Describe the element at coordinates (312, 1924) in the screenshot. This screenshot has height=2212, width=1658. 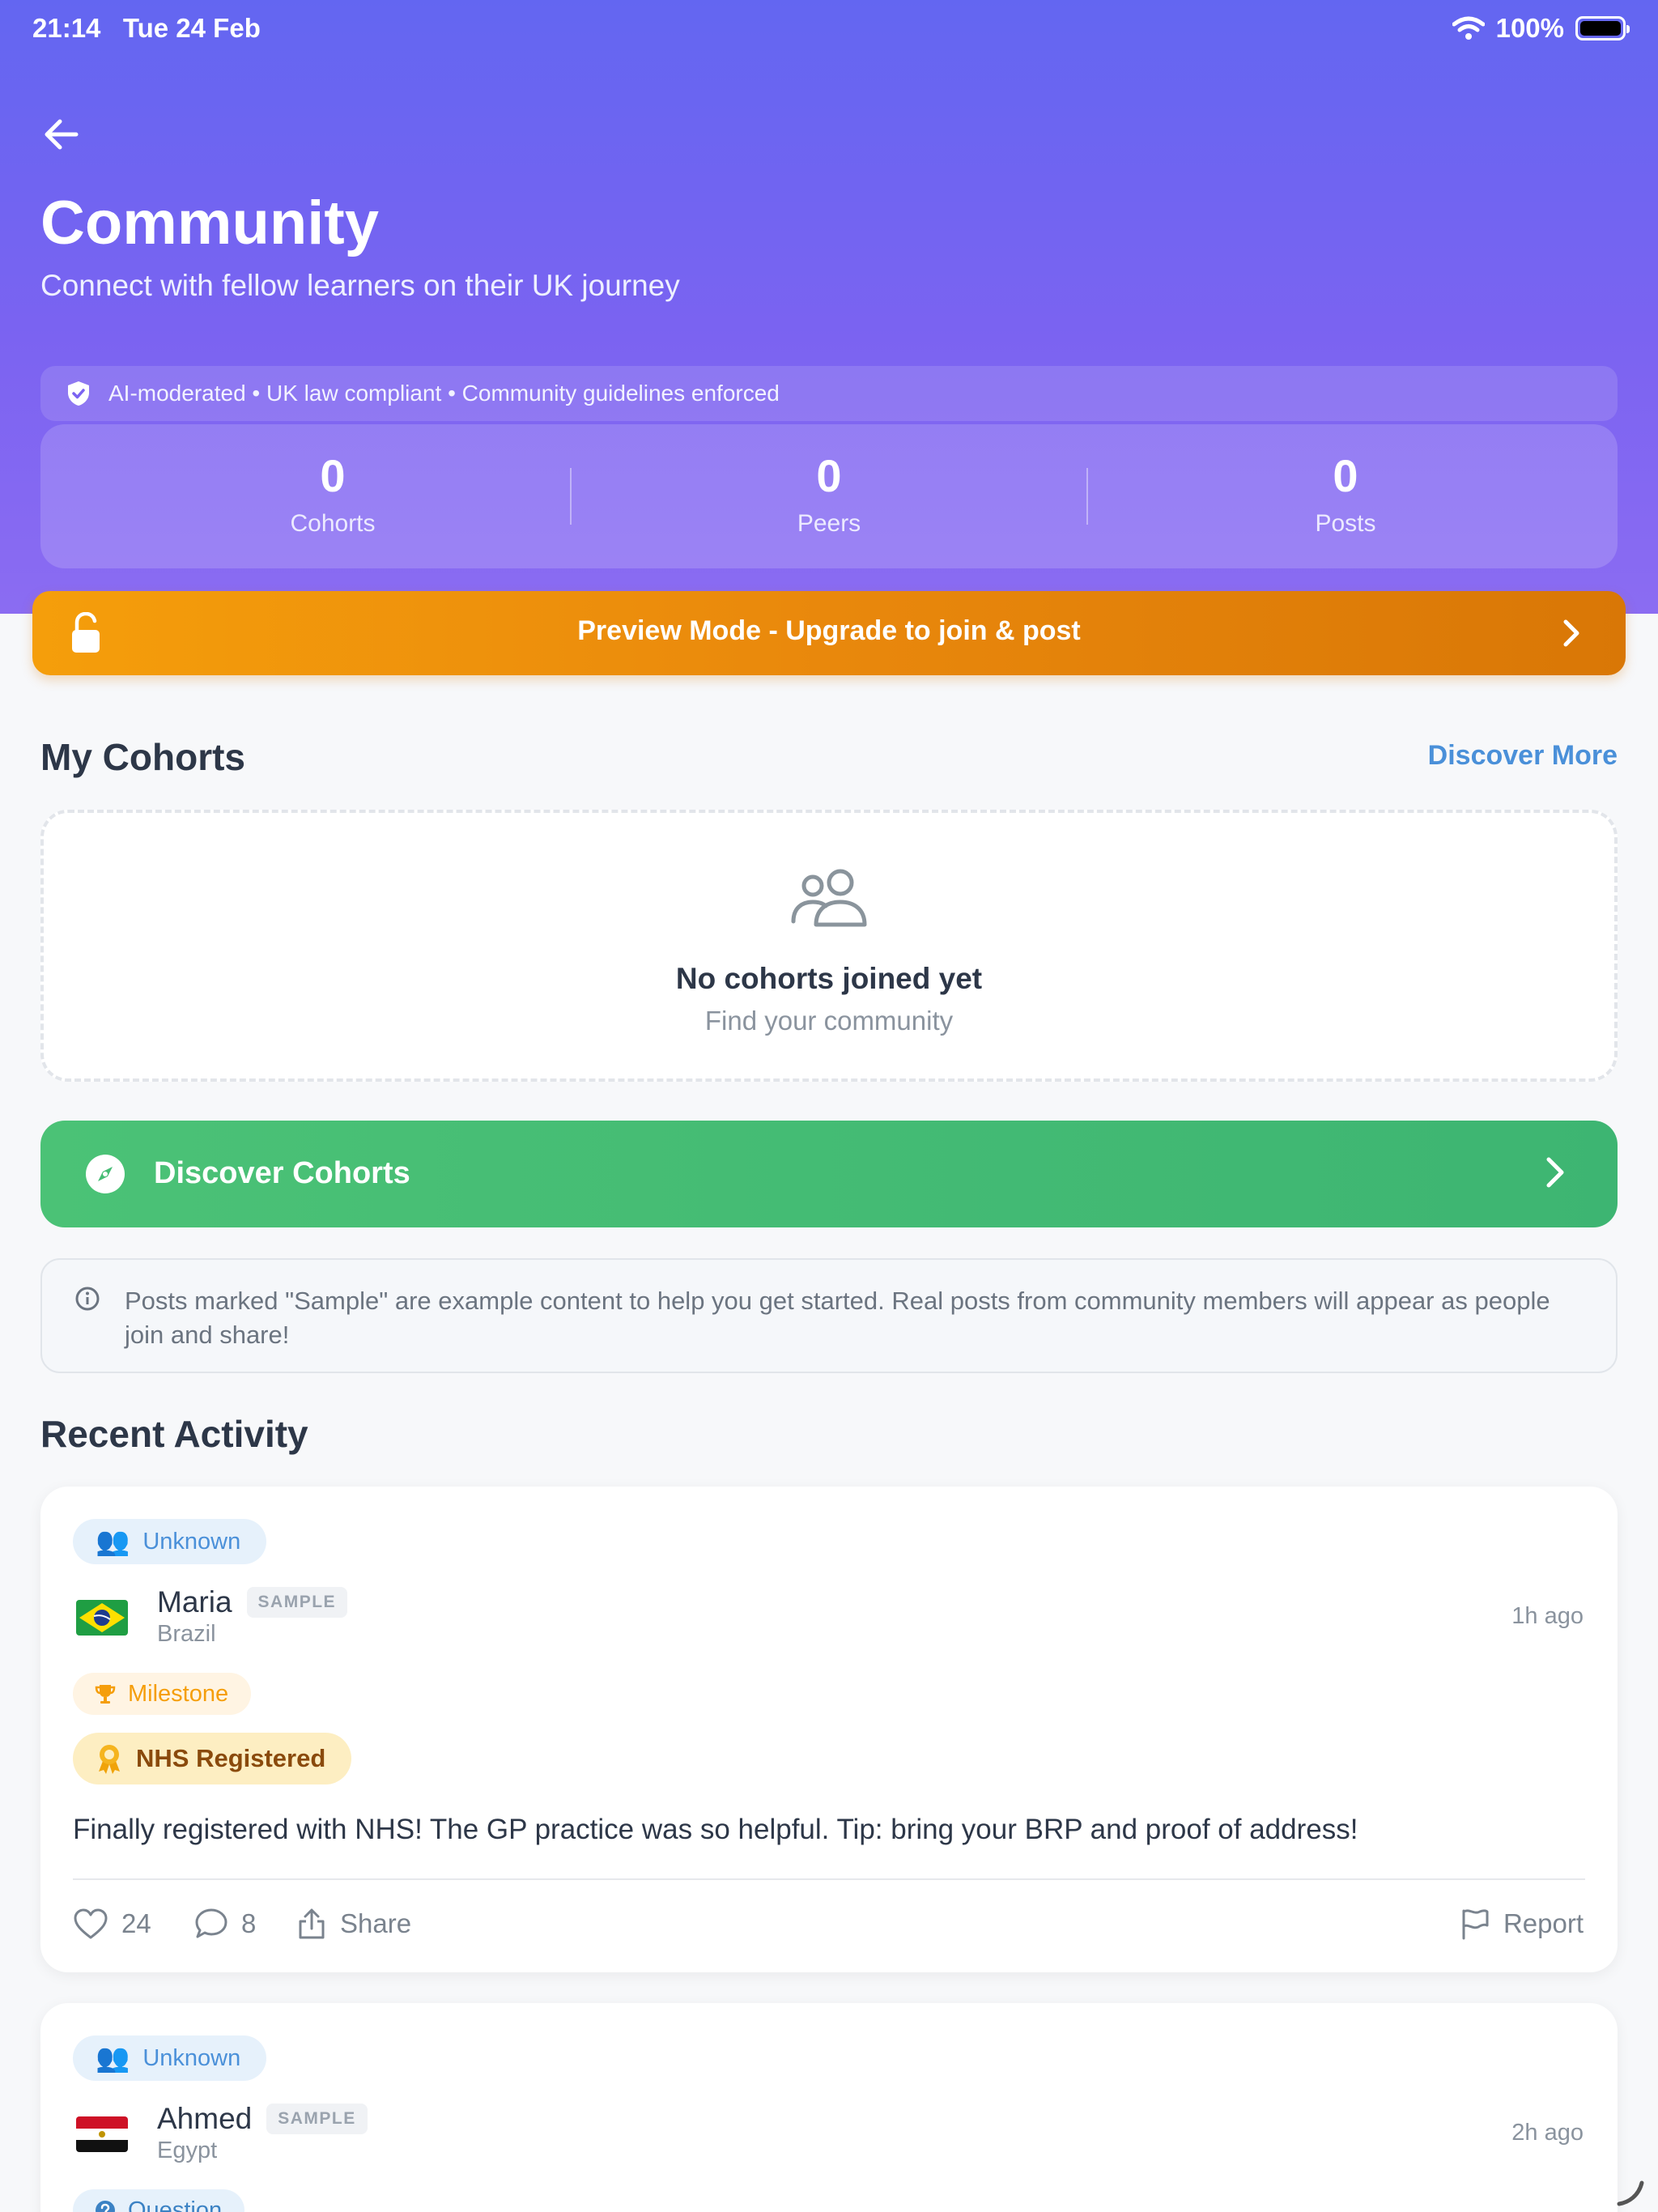
I see `share-icon` at that location.